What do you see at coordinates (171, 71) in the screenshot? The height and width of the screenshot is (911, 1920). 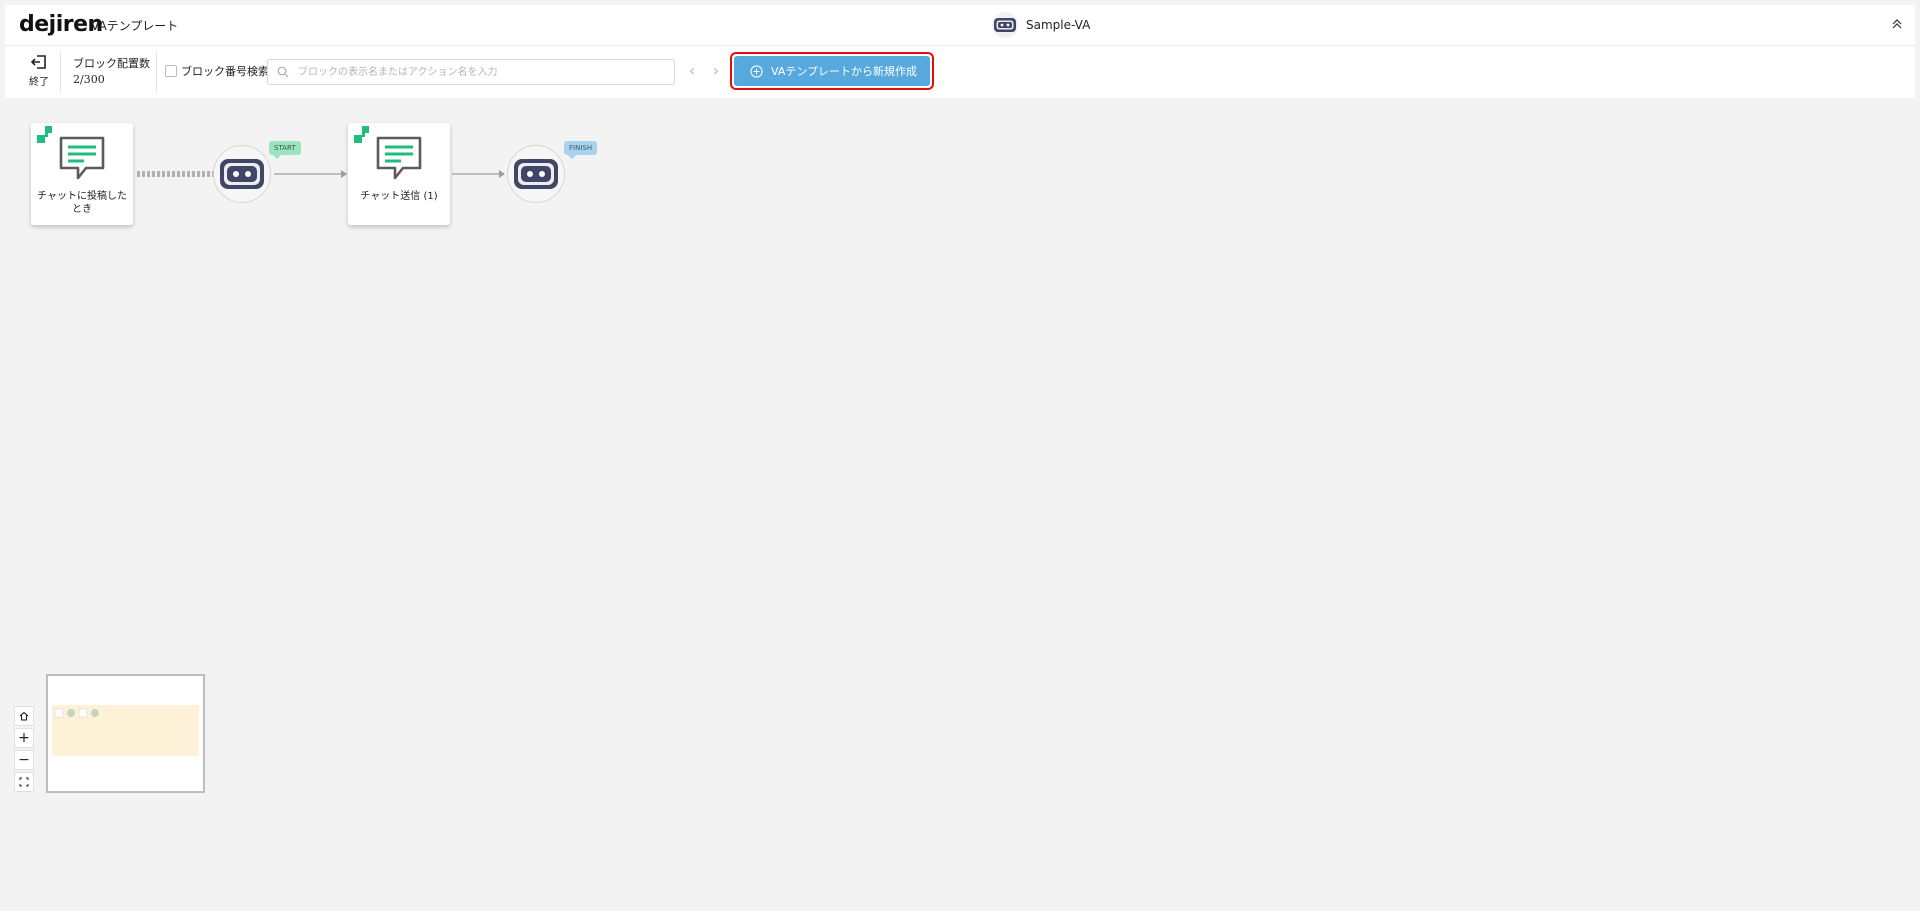 I see `search-by-number-checkbox` at bounding box center [171, 71].